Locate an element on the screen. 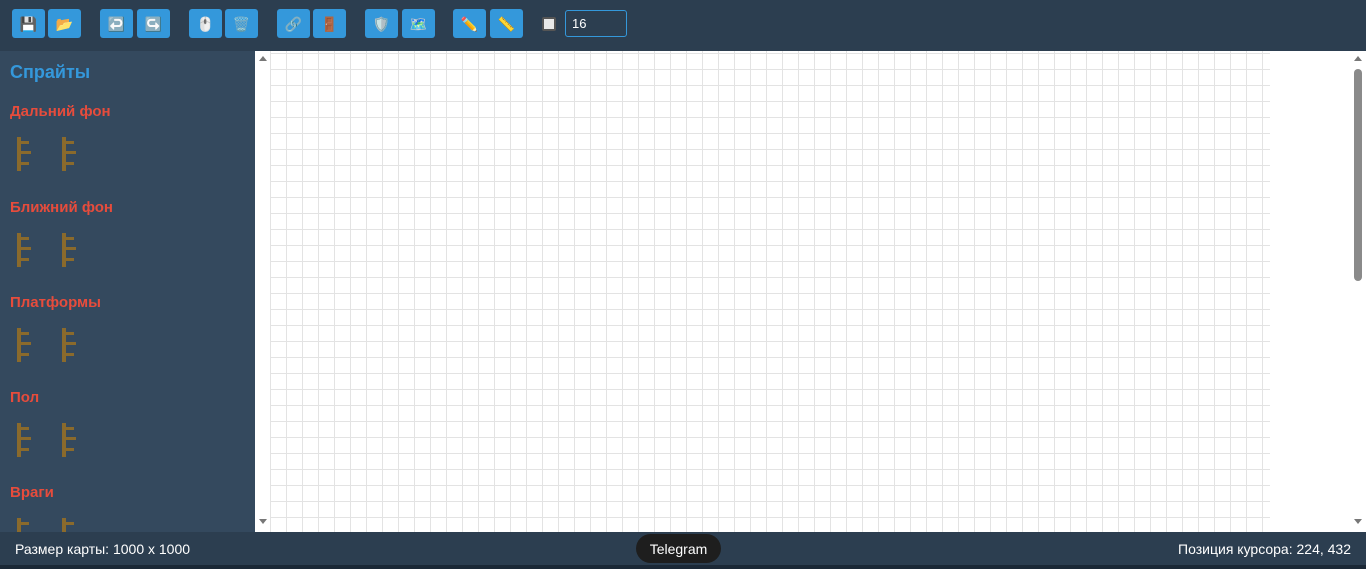 The image size is (1366, 569). pencil-icon: ✏️ is located at coordinates (469, 23).